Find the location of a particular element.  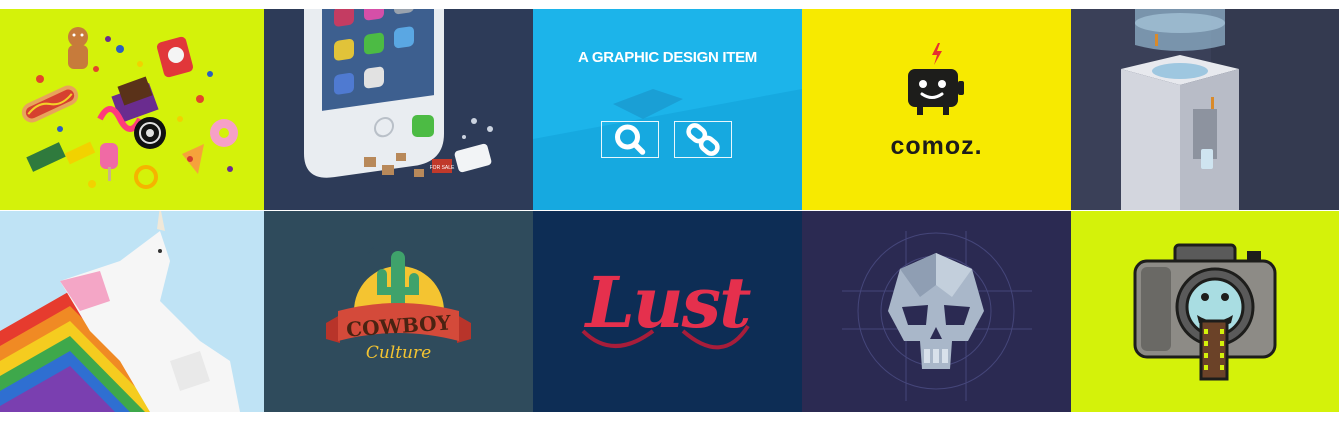

lust-word: Lust is located at coordinates (668, 302).